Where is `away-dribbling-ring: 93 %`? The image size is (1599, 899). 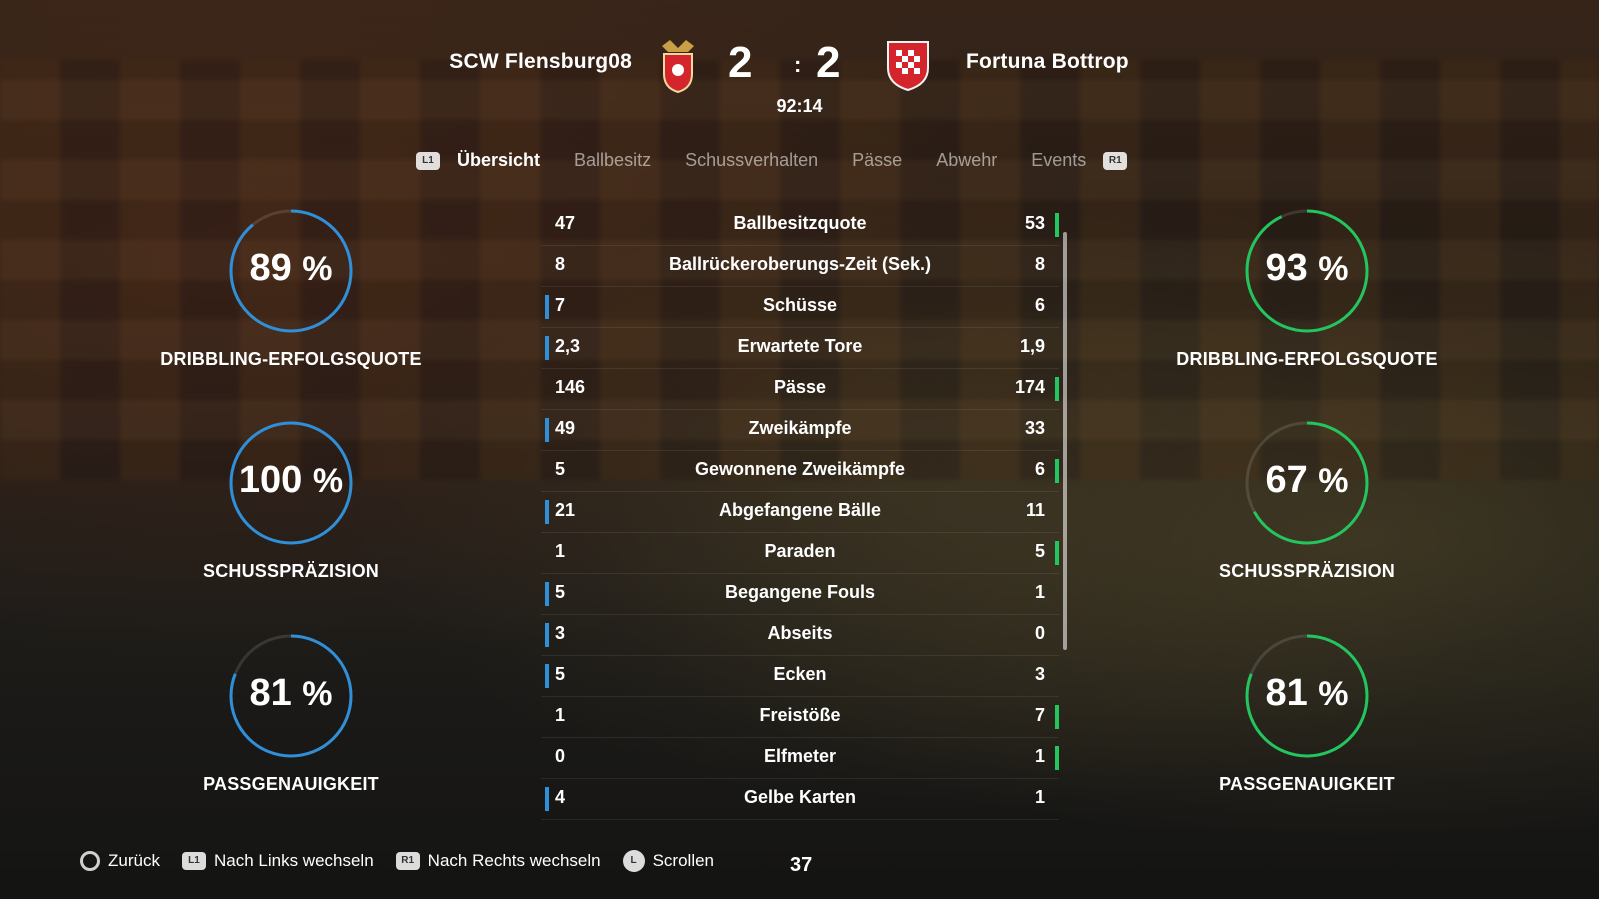 away-dribbling-ring: 93 % is located at coordinates (1307, 271).